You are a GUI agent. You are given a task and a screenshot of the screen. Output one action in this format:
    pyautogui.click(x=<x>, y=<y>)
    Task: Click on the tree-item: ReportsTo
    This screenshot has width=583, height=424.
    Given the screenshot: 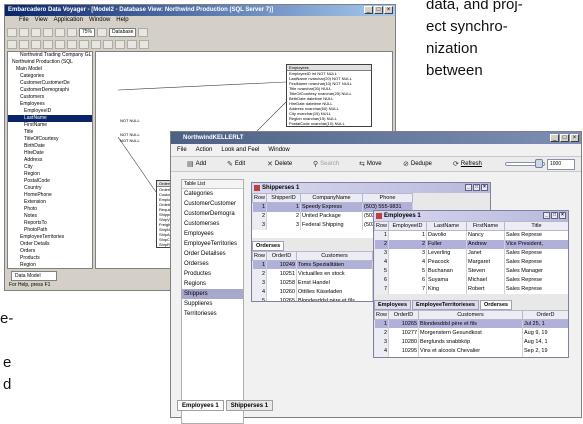 What is the action you would take?
    pyautogui.click(x=50, y=223)
    